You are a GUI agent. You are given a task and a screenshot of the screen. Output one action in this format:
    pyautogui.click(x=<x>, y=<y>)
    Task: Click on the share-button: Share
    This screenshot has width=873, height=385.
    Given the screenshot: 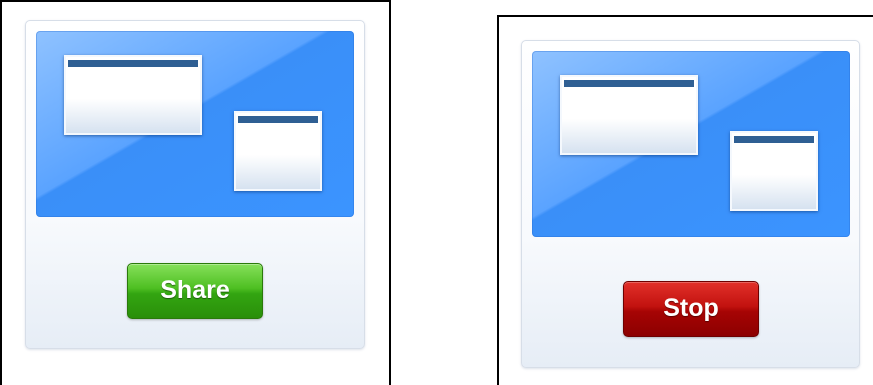 What is the action you would take?
    pyautogui.click(x=195, y=291)
    